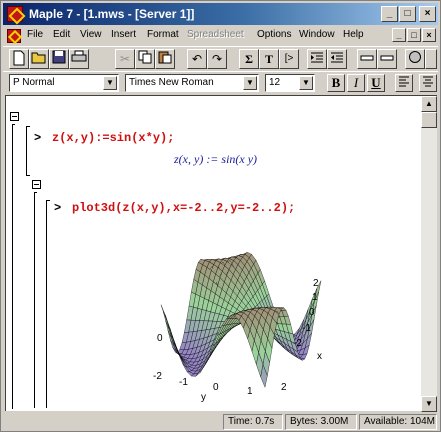 This screenshot has height=432, width=441. Describe the element at coordinates (428, 83) in the screenshot. I see `align-center-icon` at that location.